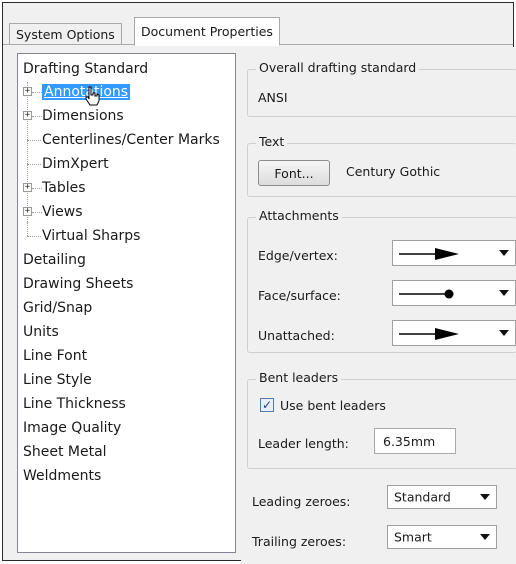  What do you see at coordinates (303, 443) in the screenshot?
I see `leader-length-label: Leader length:` at bounding box center [303, 443].